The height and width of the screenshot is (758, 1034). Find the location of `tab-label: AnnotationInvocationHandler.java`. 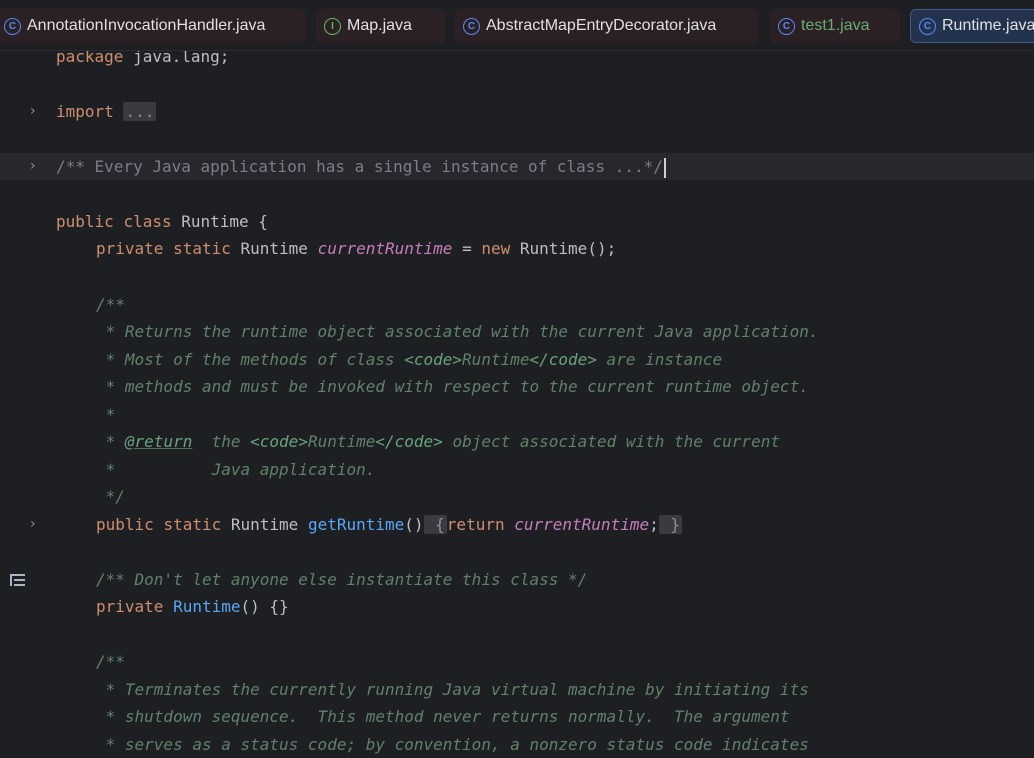

tab-label: AnnotationInvocationHandler.java is located at coordinates (146, 25).